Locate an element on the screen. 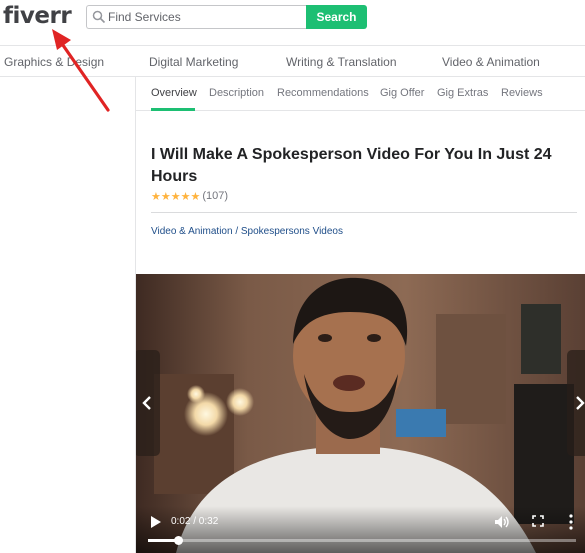  video-progress-thumb is located at coordinates (178, 540).